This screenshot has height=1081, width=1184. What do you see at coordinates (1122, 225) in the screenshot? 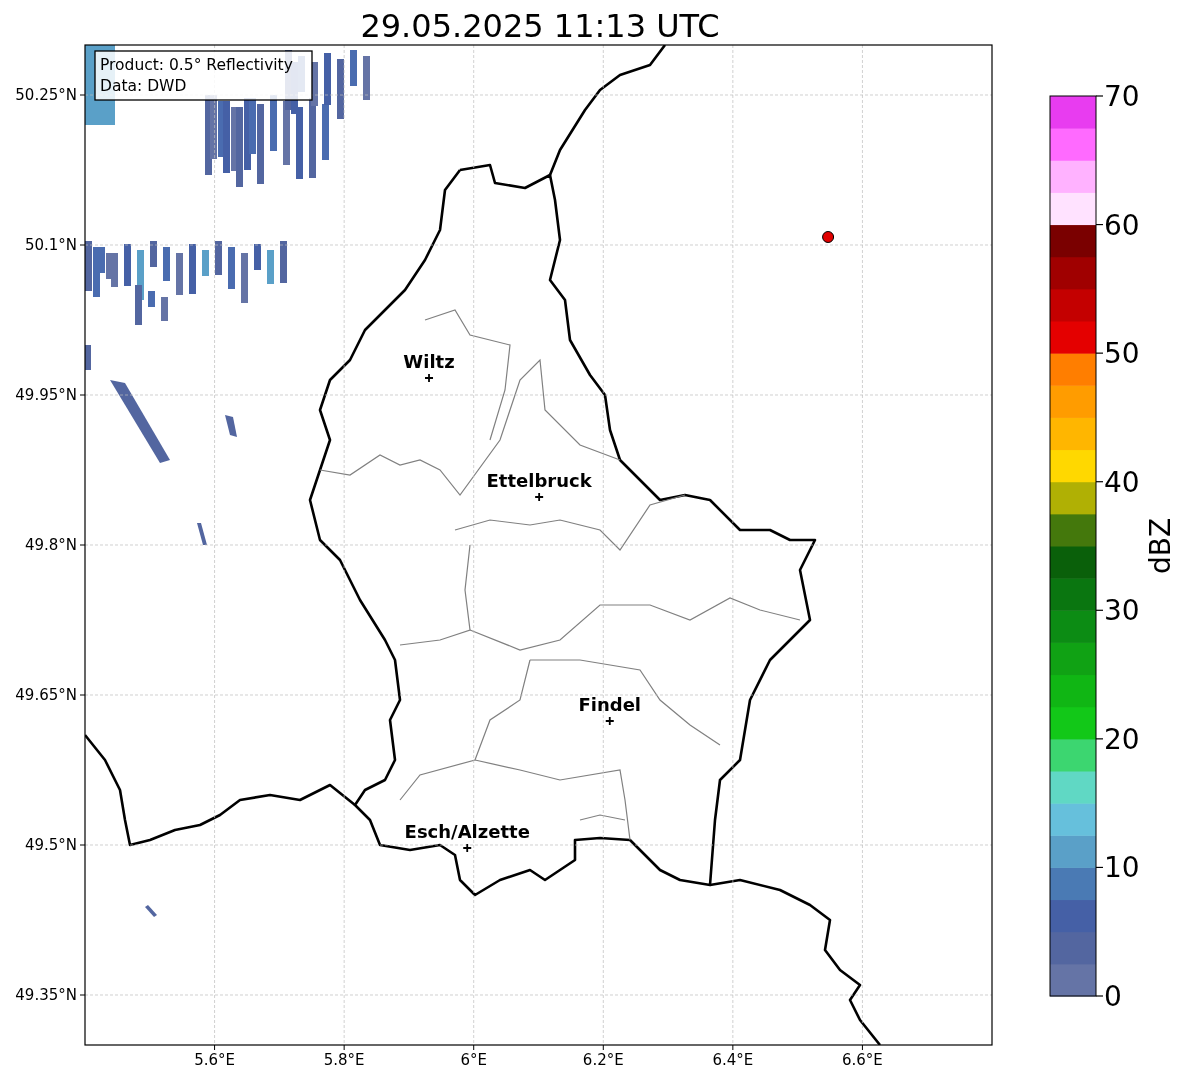
I see `colorbar-tick-label: 60` at bounding box center [1122, 225].